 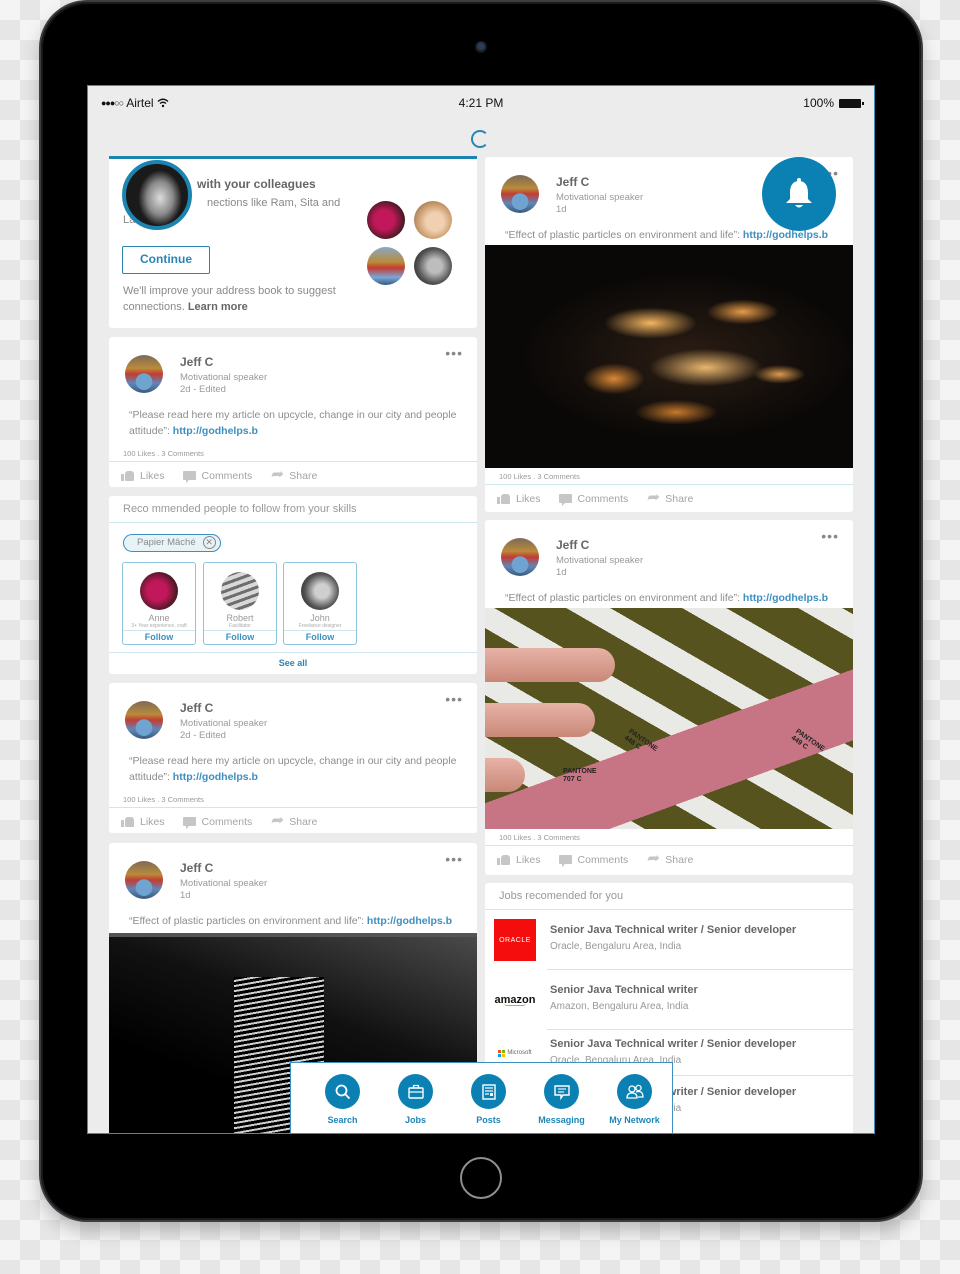 What do you see at coordinates (293, 878) in the screenshot?
I see `post-header: Jeff C Motivational speaker 1d •••` at bounding box center [293, 878].